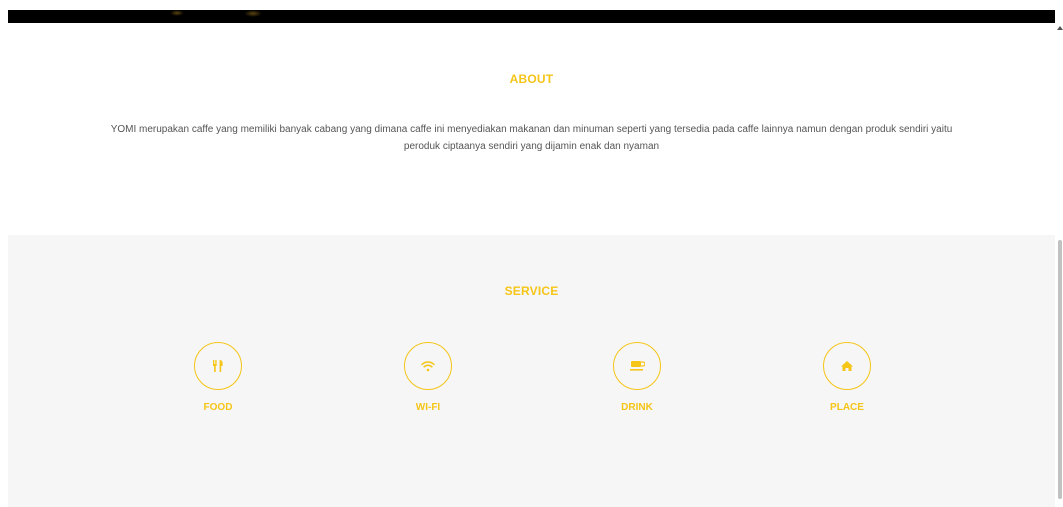 The height and width of the screenshot is (507, 1063). Describe the element at coordinates (218, 407) in the screenshot. I see `service-label: FOOD` at that location.